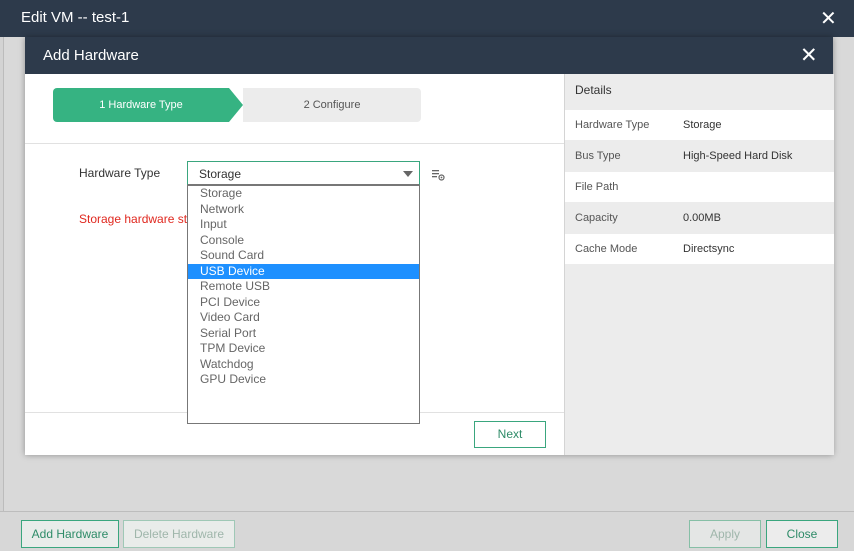 The width and height of the screenshot is (854, 551). Describe the element at coordinates (510, 434) in the screenshot. I see `next-button: Next` at that location.